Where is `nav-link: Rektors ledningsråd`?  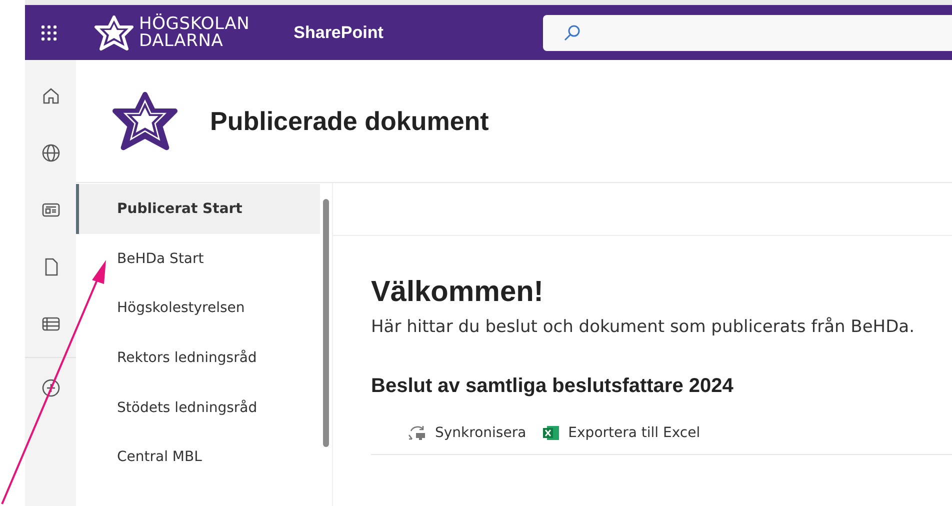
nav-link: Rektors ledningsråd is located at coordinates (198, 358).